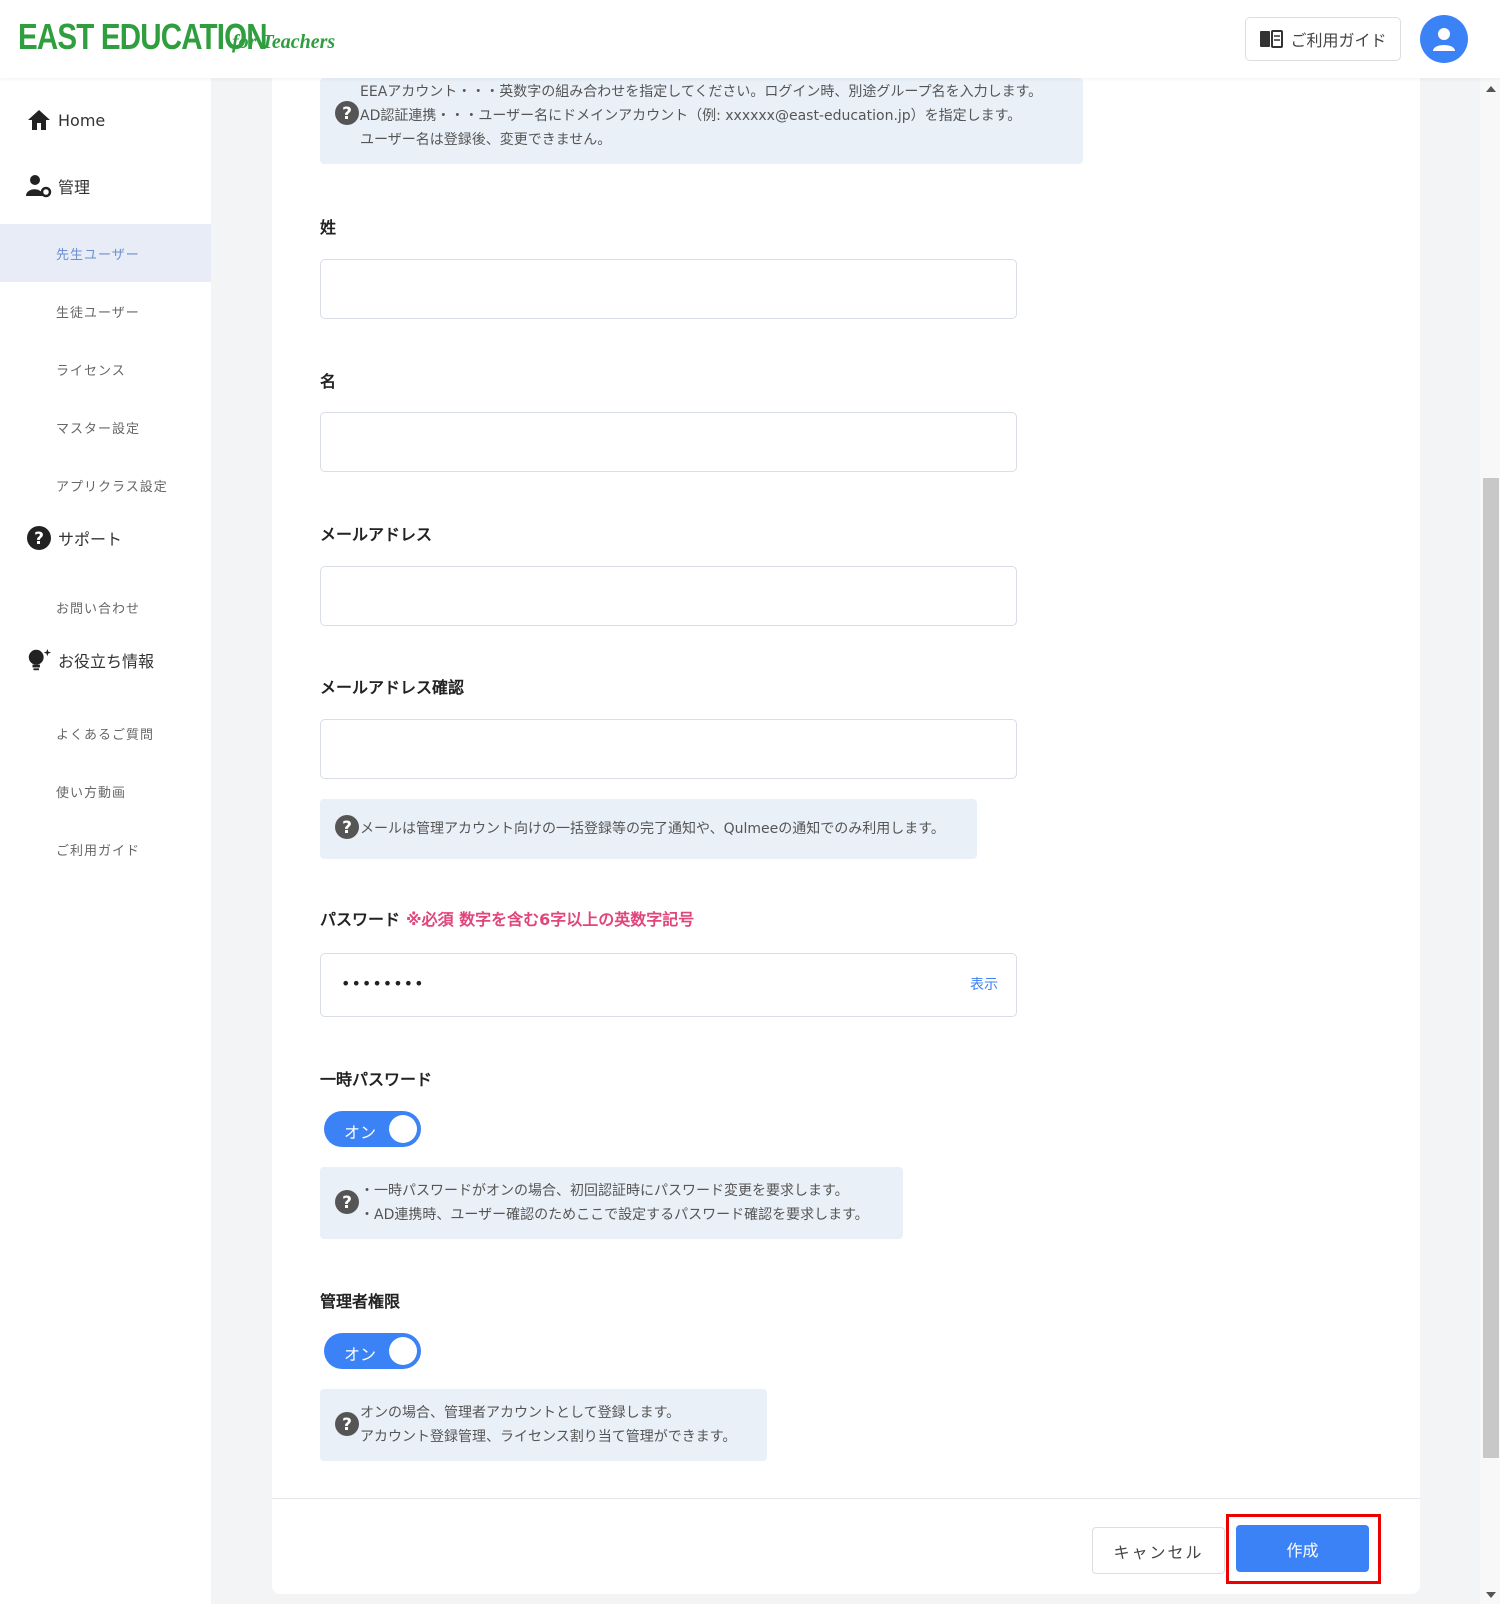  I want to click on sidebar-item-faq: よくあるご質問, so click(105, 733).